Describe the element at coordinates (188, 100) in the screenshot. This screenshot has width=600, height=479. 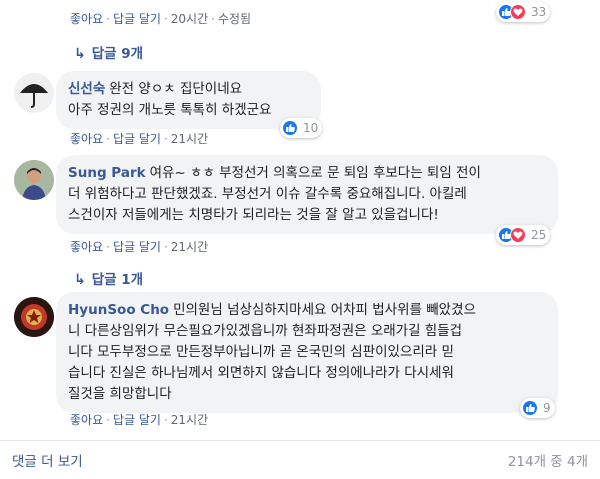
I see `comment-bubble: 신선숙 완전 양ㅇㅊ 집단이네요 아주 정권의 개노릇 톡톡히 하겠군요` at that location.